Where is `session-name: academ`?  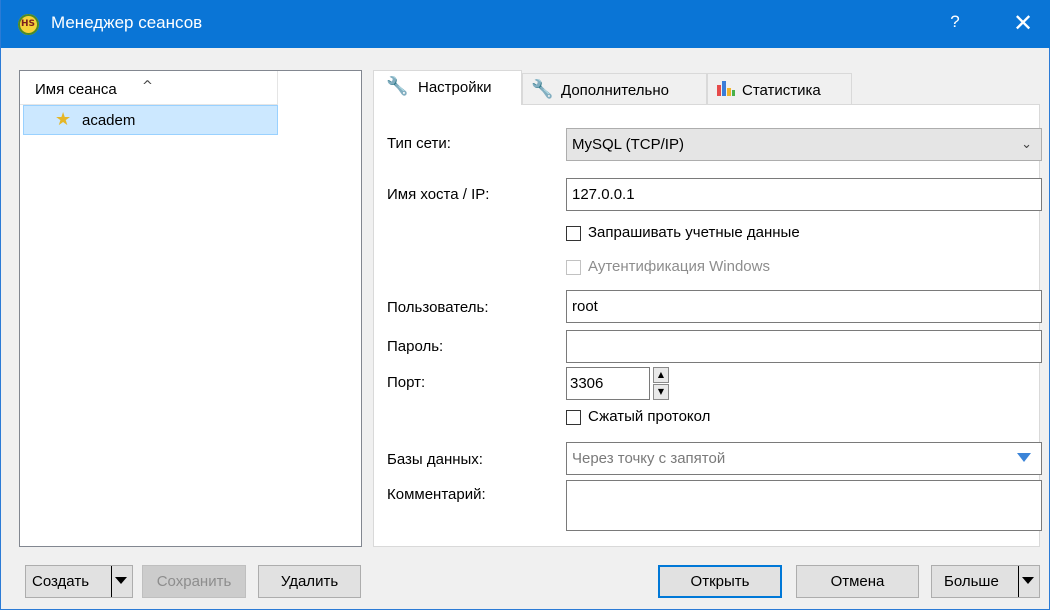 session-name: academ is located at coordinates (109, 120).